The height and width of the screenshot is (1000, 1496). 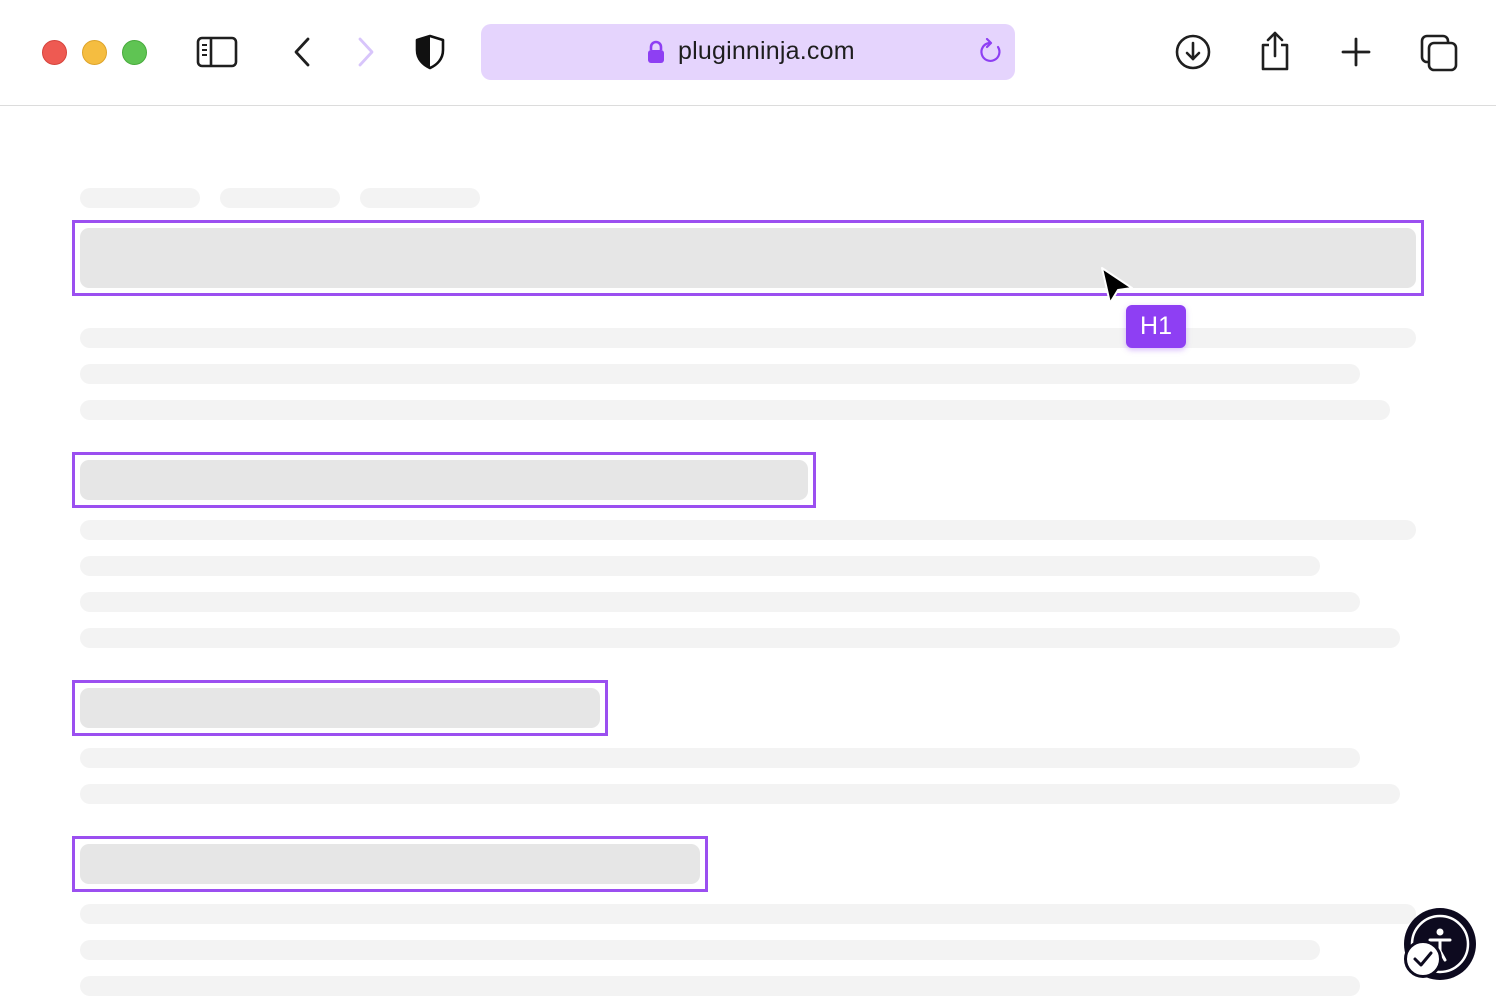 I want to click on heading-h1-highlight, so click(x=748, y=258).